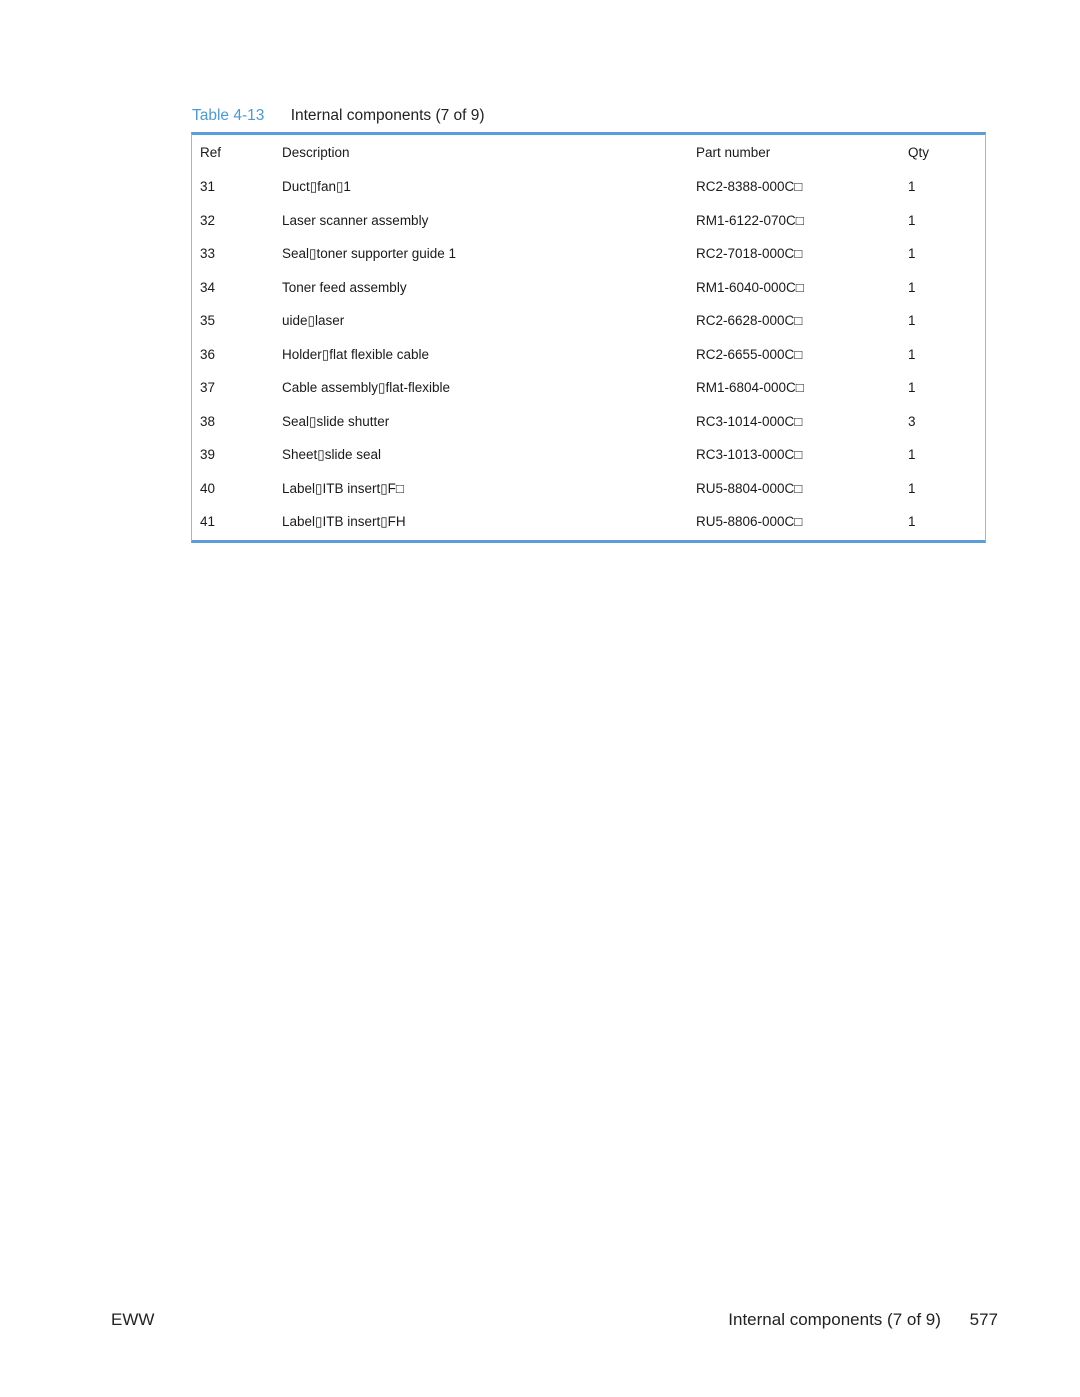  I want to click on table-caption: Table 4-13 Internal components (7 of 9), so click(338, 116).